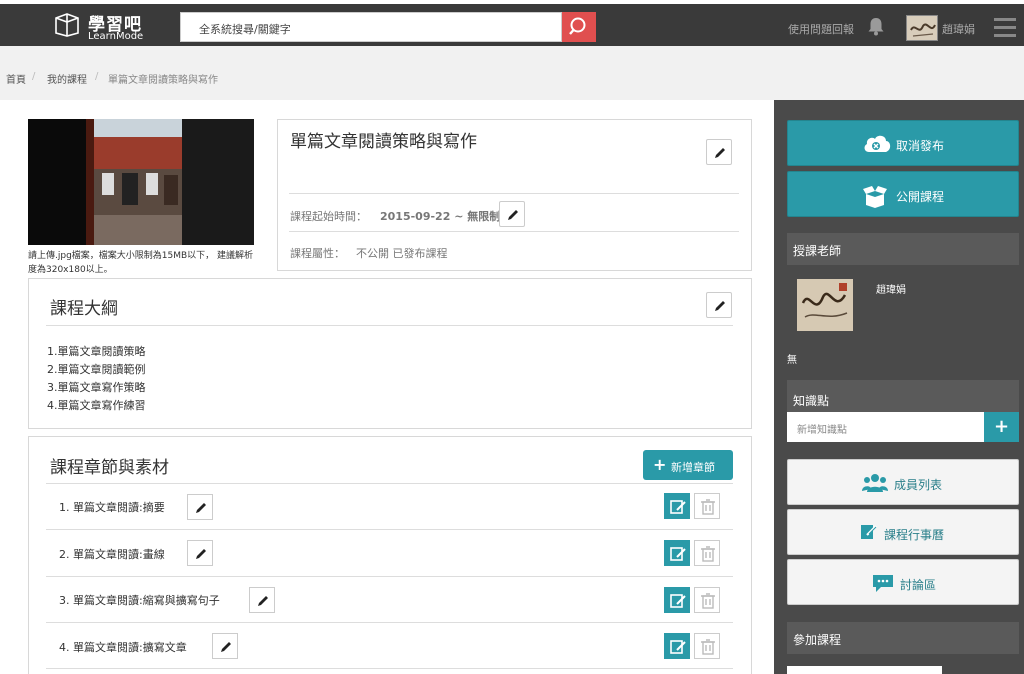 The image size is (1024, 674). I want to click on chapter-title: 1. 單篇文章閱讀:摘要, so click(112, 507).